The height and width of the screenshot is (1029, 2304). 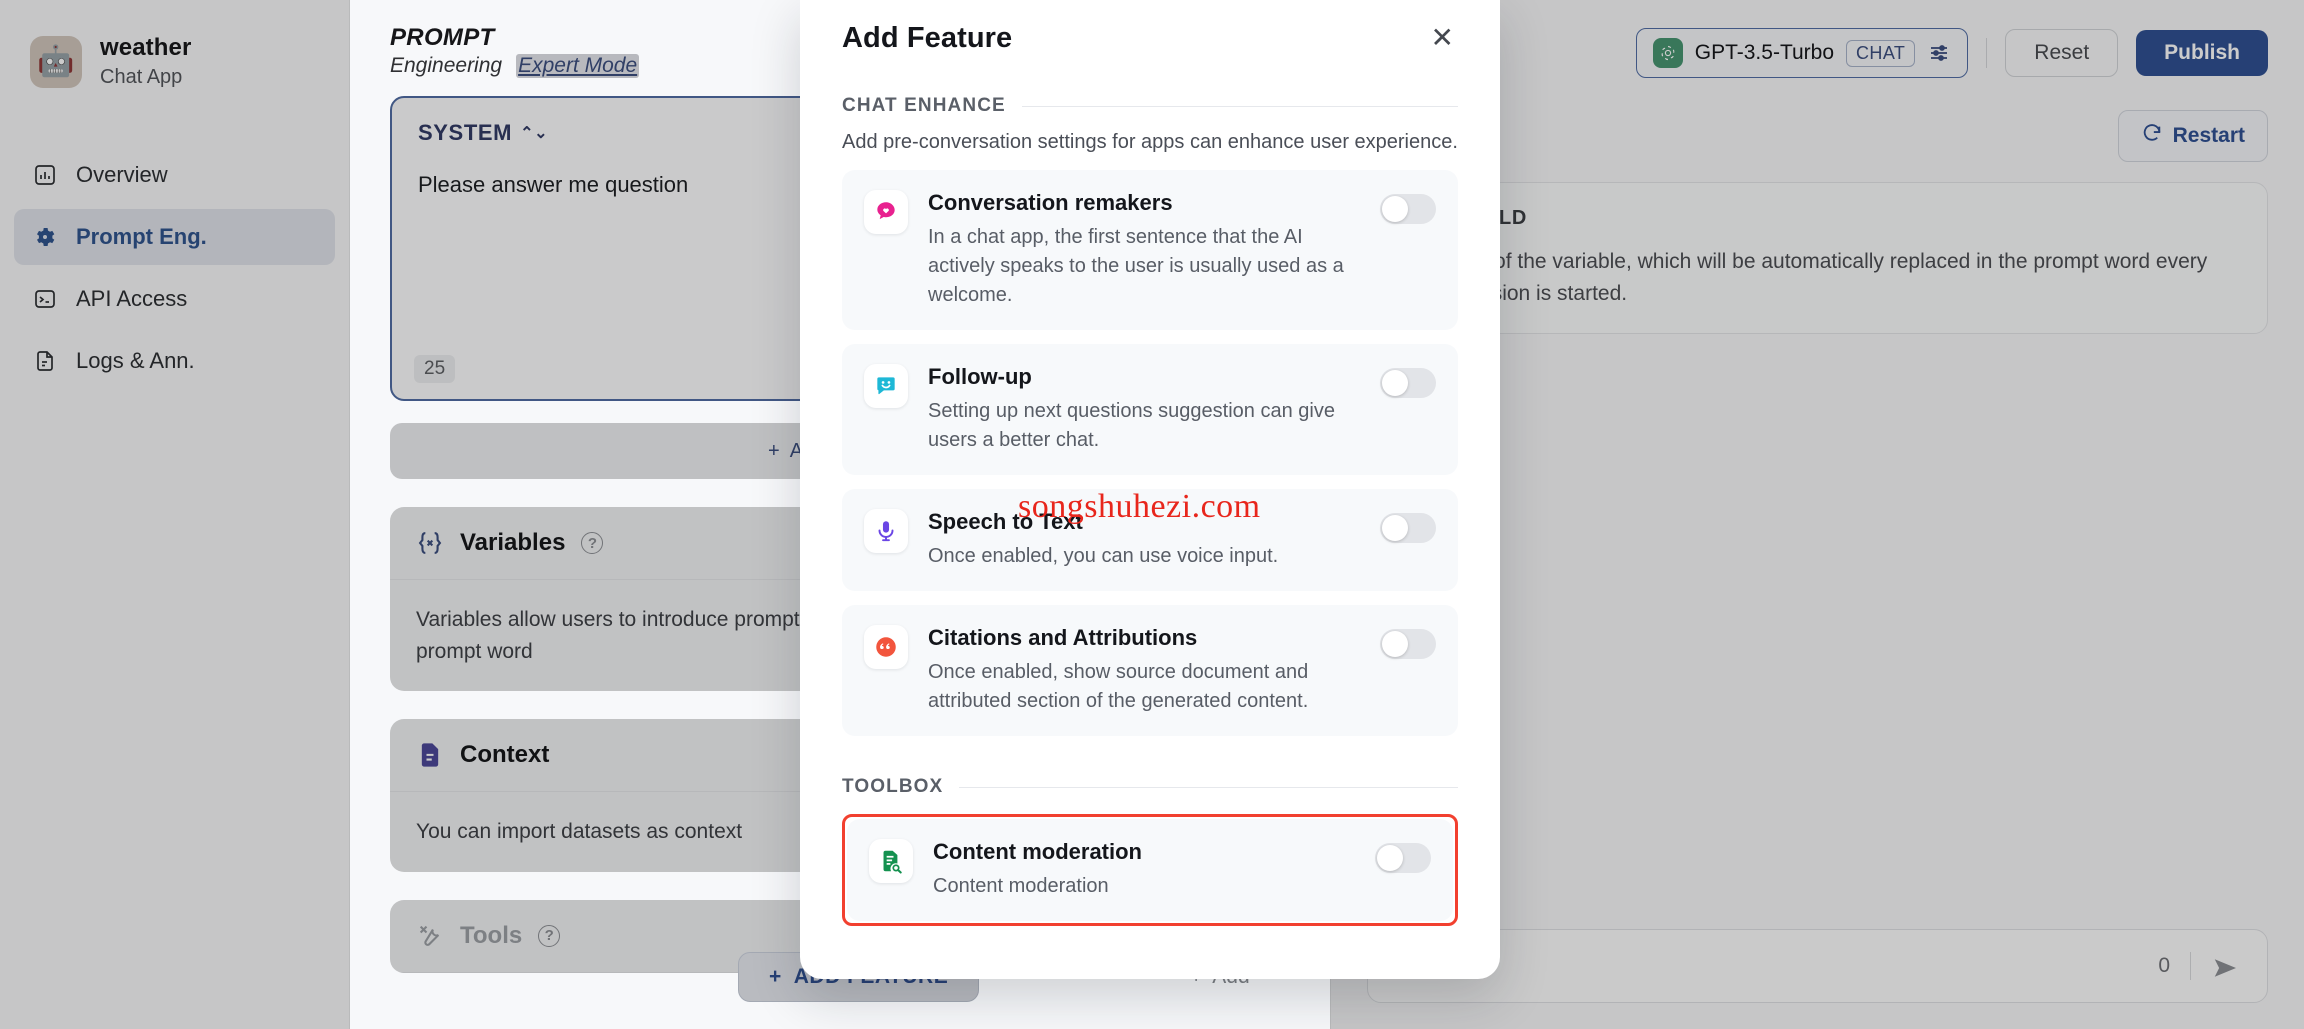 What do you see at coordinates (45, 299) in the screenshot?
I see `terminal-icon` at bounding box center [45, 299].